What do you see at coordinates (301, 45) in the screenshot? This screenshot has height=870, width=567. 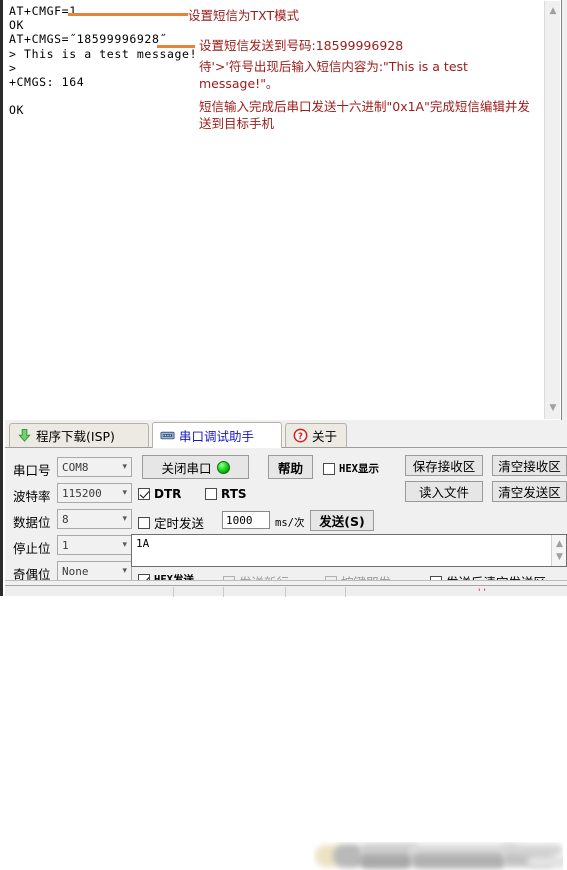 I see `annotation-text-2: 设置短信发送到号码:18599996928` at bounding box center [301, 45].